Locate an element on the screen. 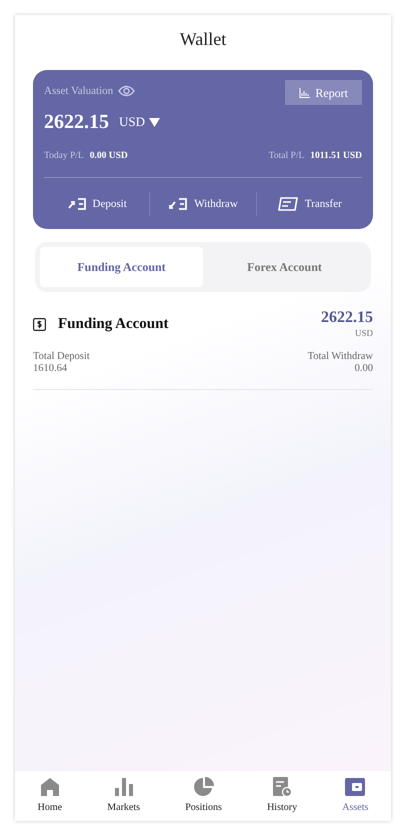 The height and width of the screenshot is (829, 406). caret-icon is located at coordinates (154, 122).